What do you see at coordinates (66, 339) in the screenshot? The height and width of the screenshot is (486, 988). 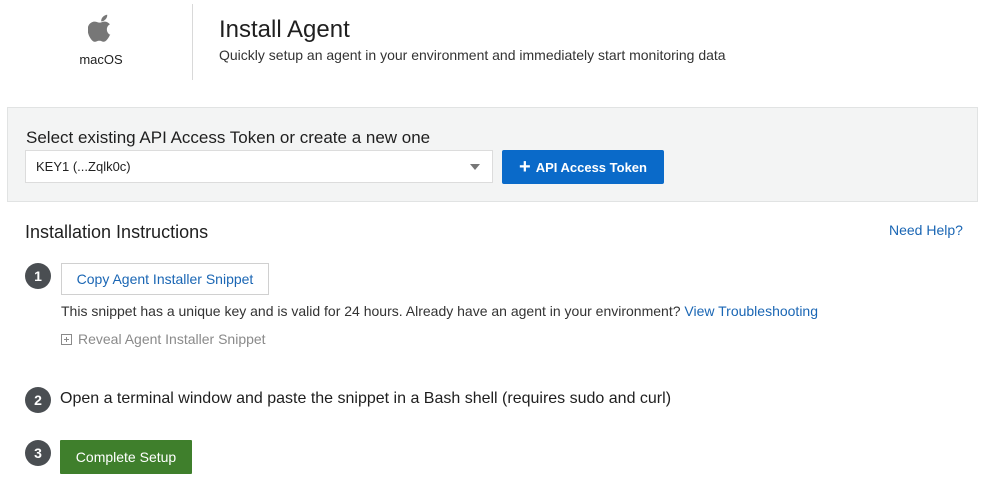 I see `expand-icon` at bounding box center [66, 339].